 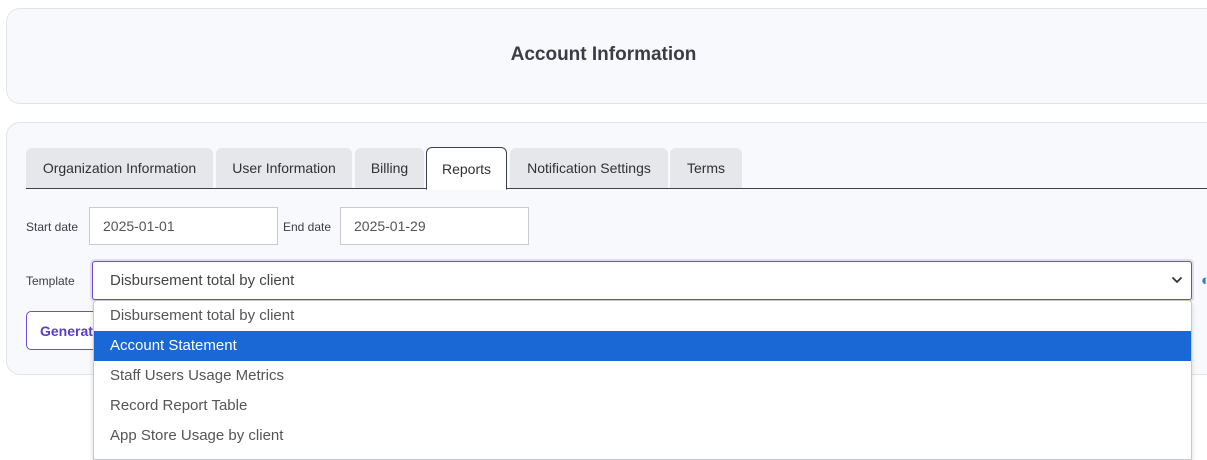 I want to click on dropdown-option-highlighted: Account Statement, so click(x=642, y=346).